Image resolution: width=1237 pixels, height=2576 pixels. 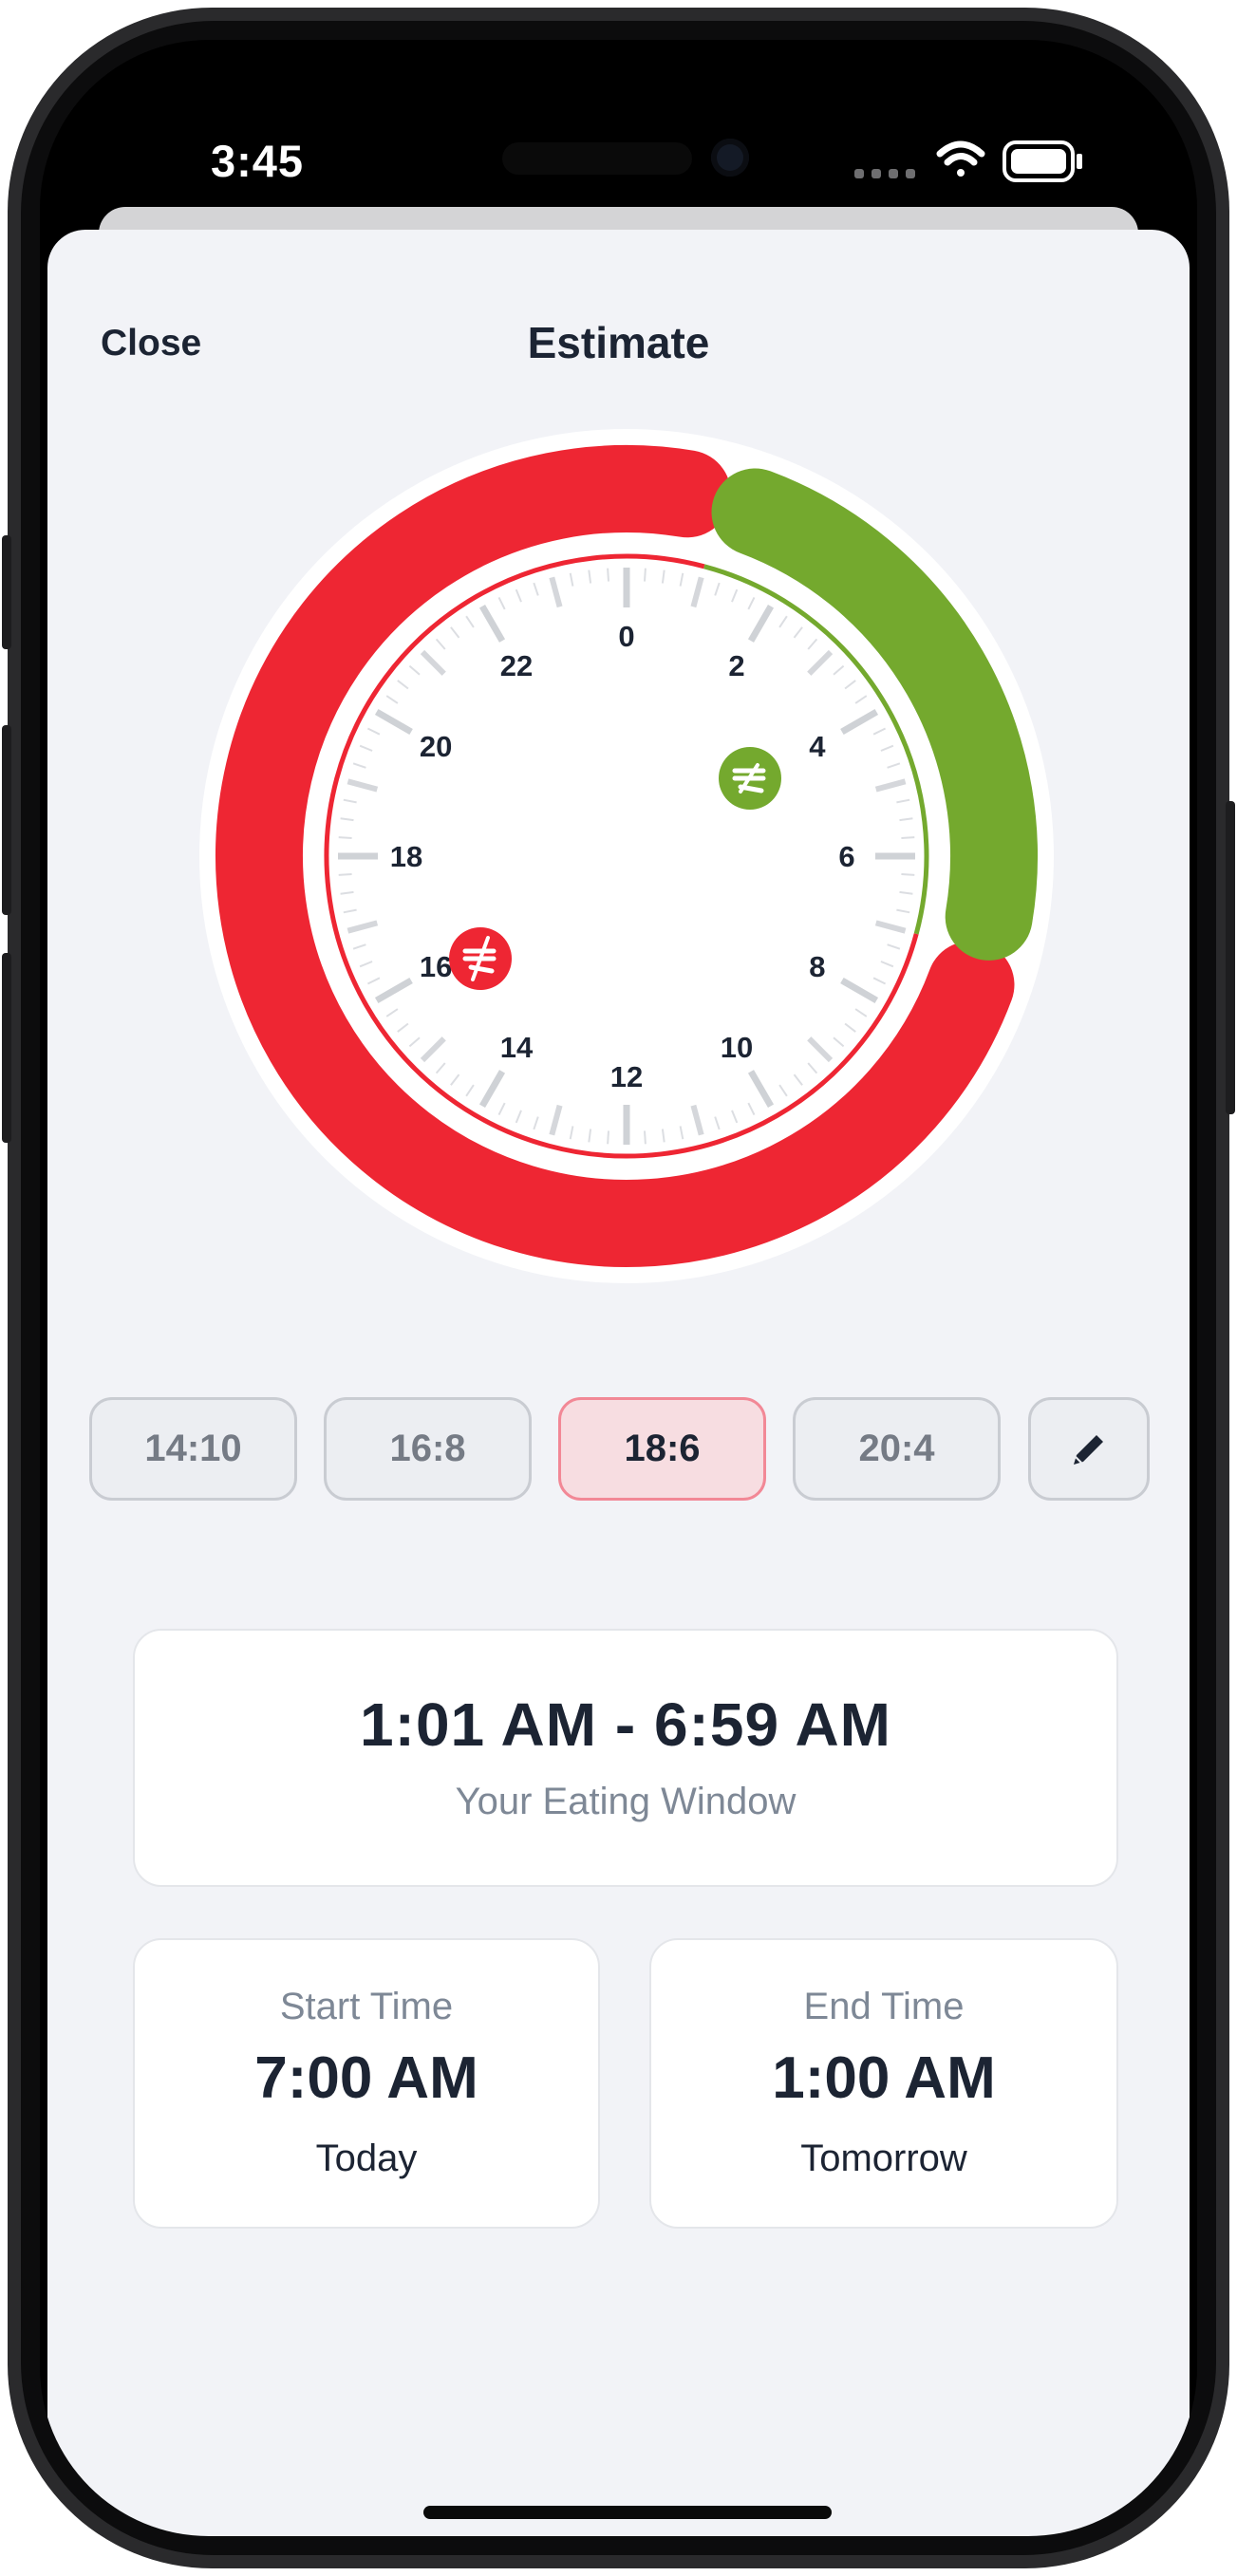 I want to click on hour-label: 6, so click(x=846, y=856).